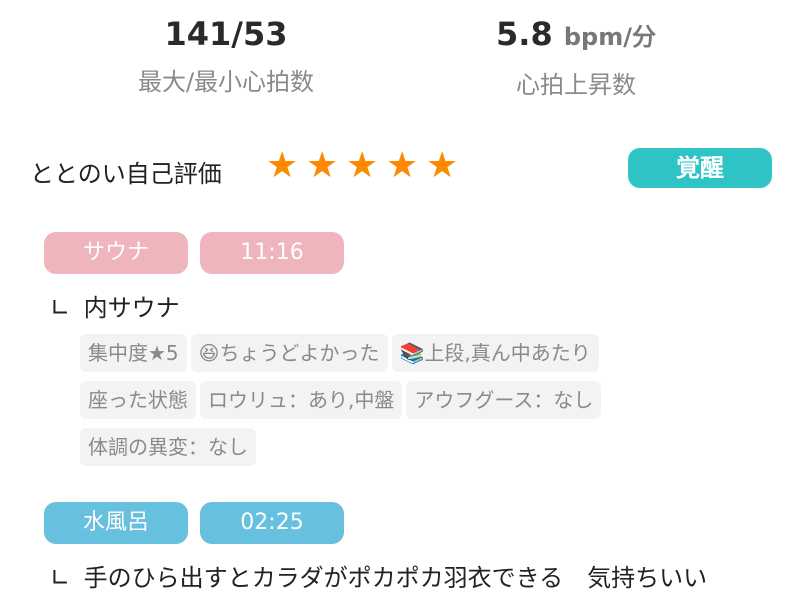  I want to click on self-rating-label: ととのい自己評価, so click(126, 174).